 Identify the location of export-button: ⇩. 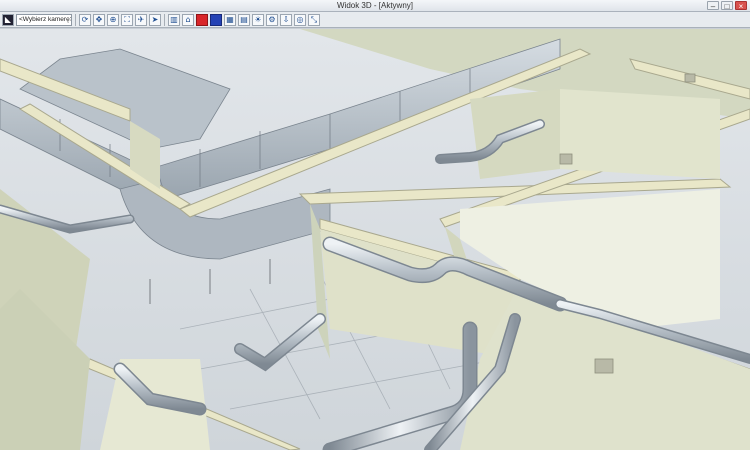
(286, 19).